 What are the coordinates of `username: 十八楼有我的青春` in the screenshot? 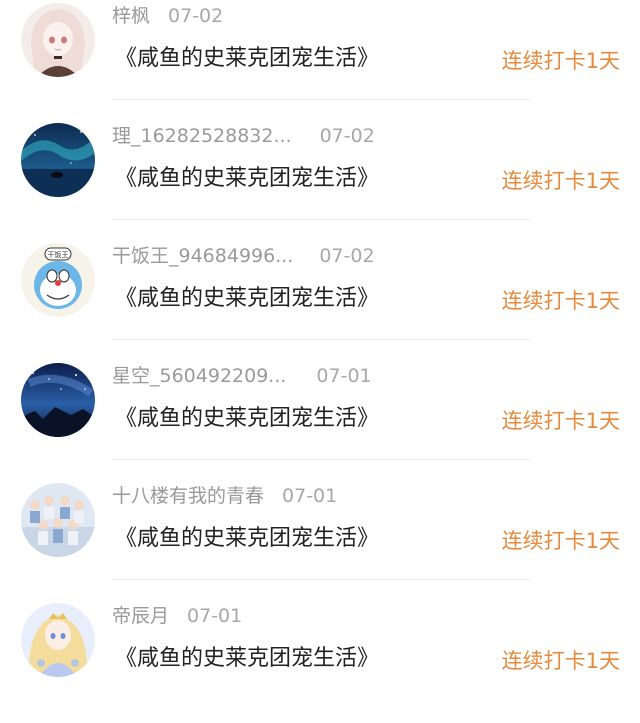 It's located at (188, 496).